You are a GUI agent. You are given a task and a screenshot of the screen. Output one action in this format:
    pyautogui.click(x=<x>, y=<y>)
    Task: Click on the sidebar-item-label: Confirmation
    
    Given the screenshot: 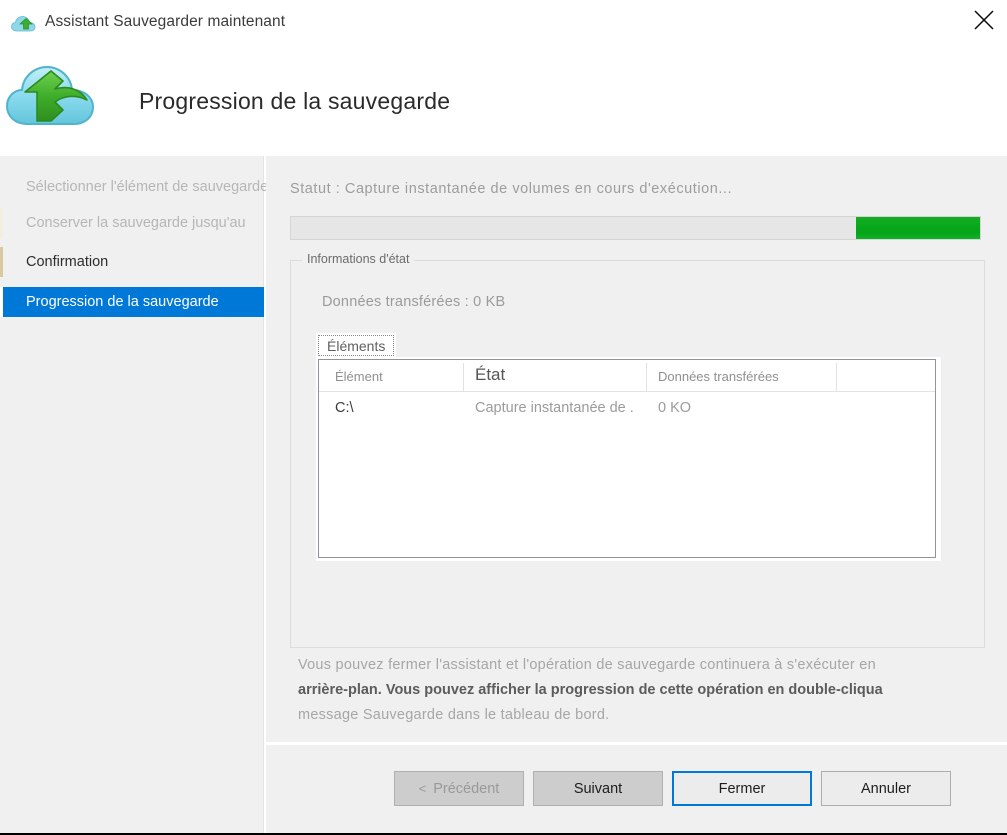 What is the action you would take?
    pyautogui.click(x=67, y=262)
    